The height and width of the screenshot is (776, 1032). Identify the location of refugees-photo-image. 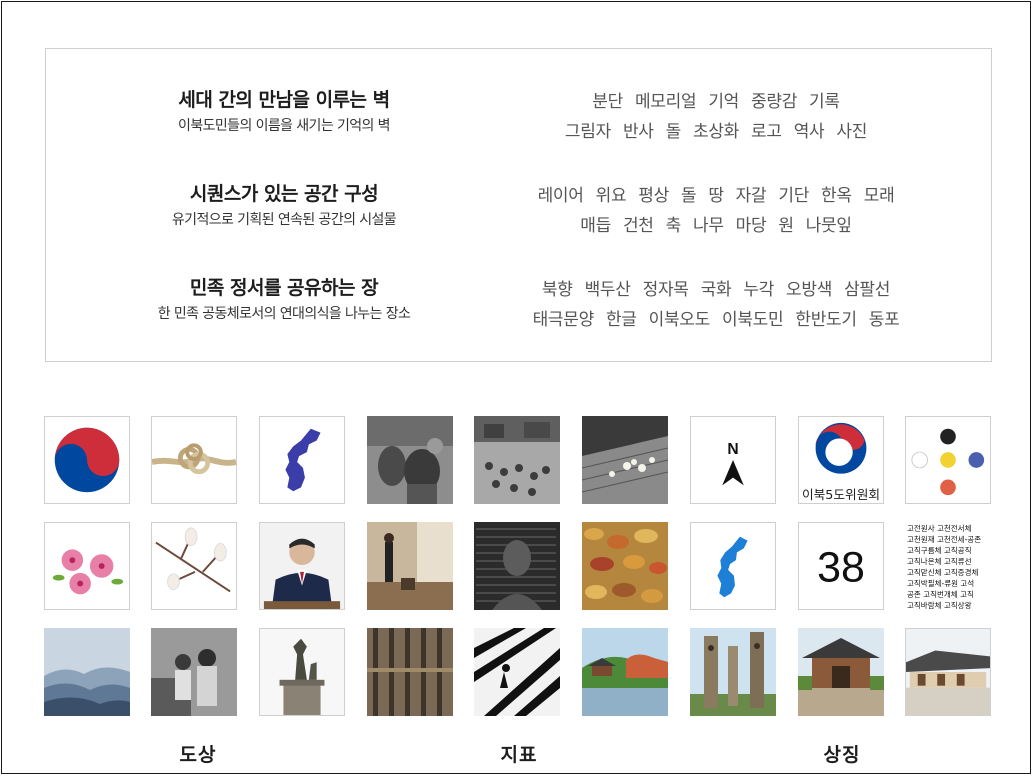
(410, 460).